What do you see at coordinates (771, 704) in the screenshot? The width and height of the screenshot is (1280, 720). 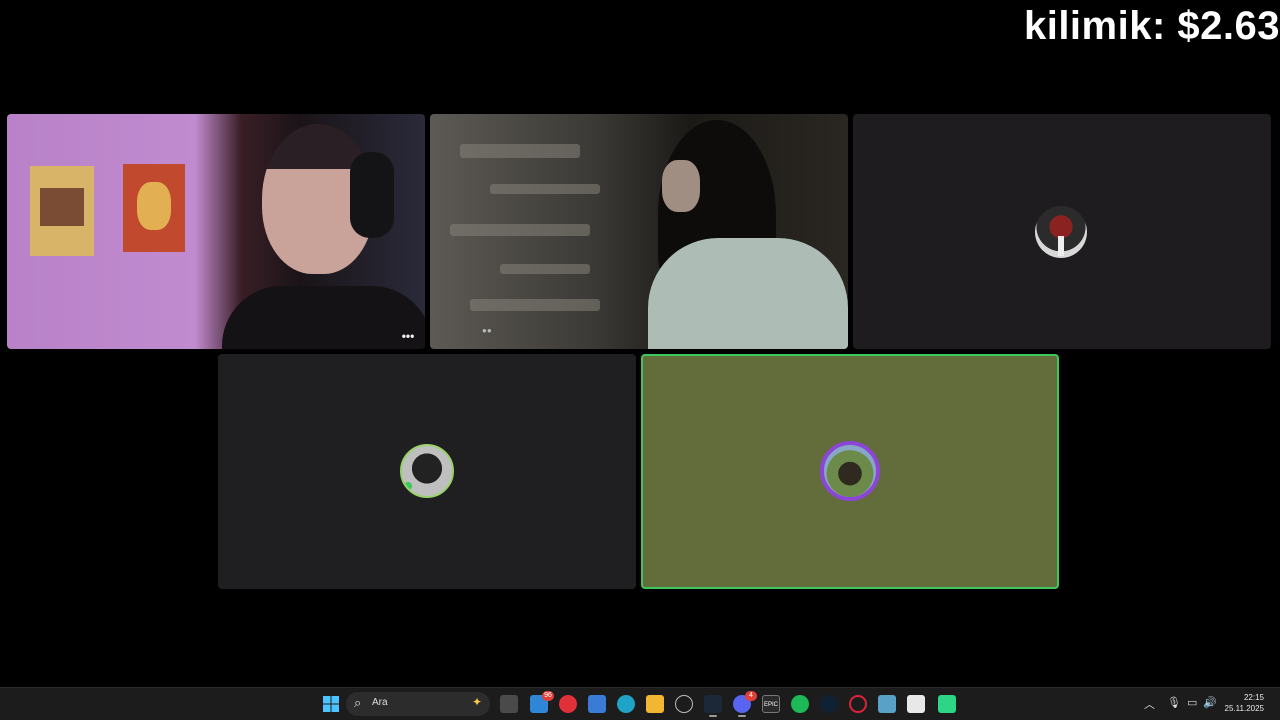 I see `epic-games-icon: EPIC` at bounding box center [771, 704].